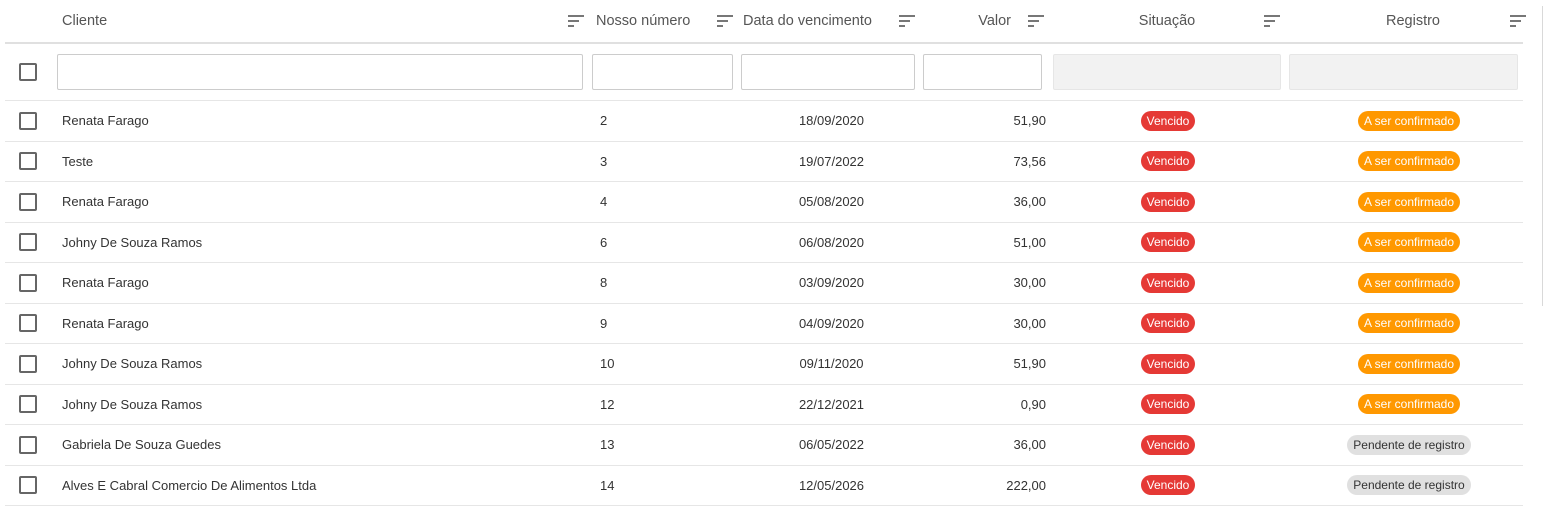 This screenshot has height=508, width=1553. Describe the element at coordinates (1413, 21) in the screenshot. I see `column-label: Registro` at that location.